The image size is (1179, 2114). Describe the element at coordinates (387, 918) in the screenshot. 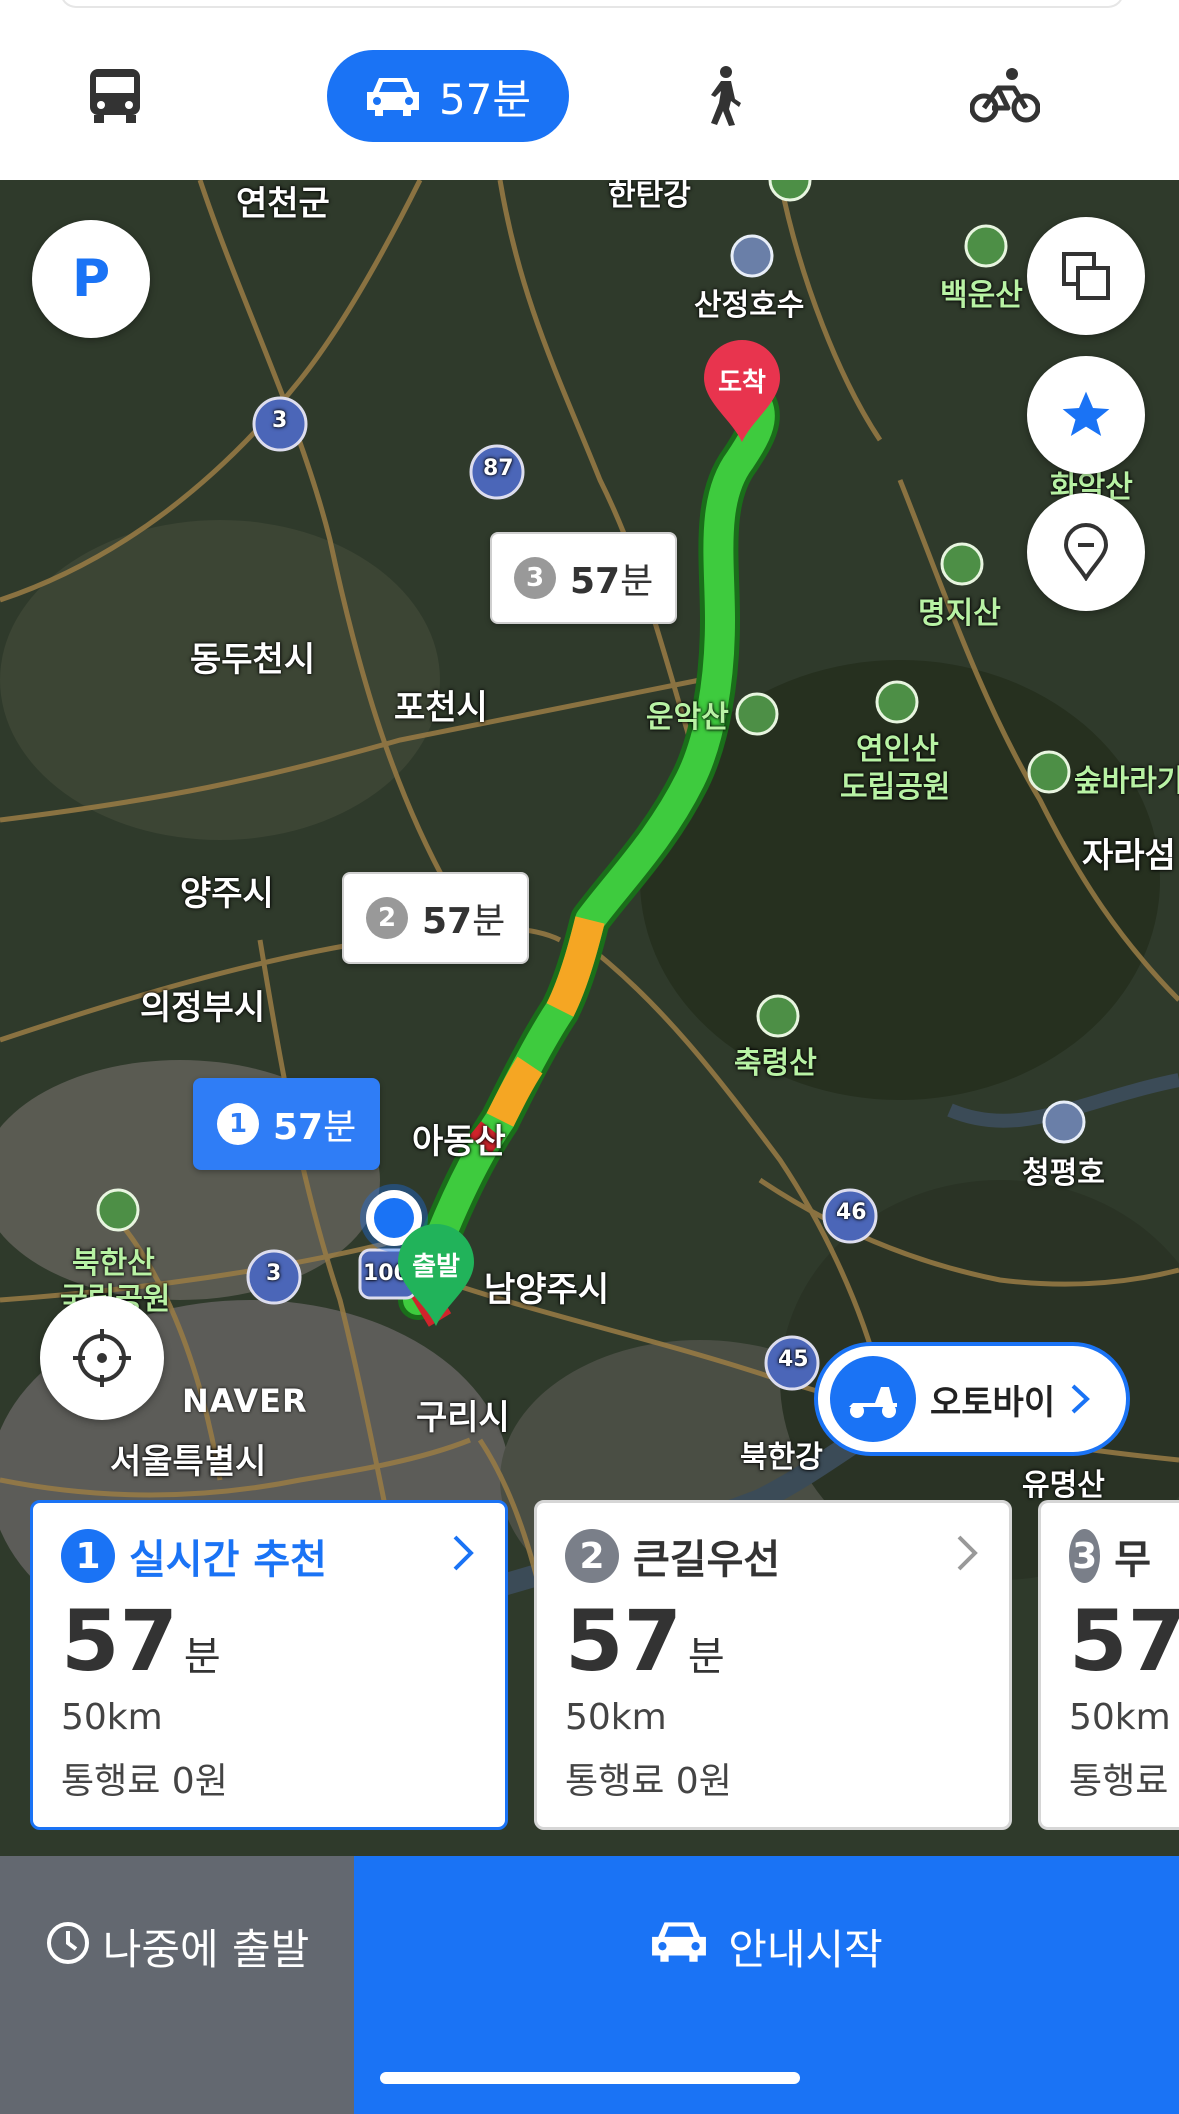

I see `route-chip-number: 2` at that location.